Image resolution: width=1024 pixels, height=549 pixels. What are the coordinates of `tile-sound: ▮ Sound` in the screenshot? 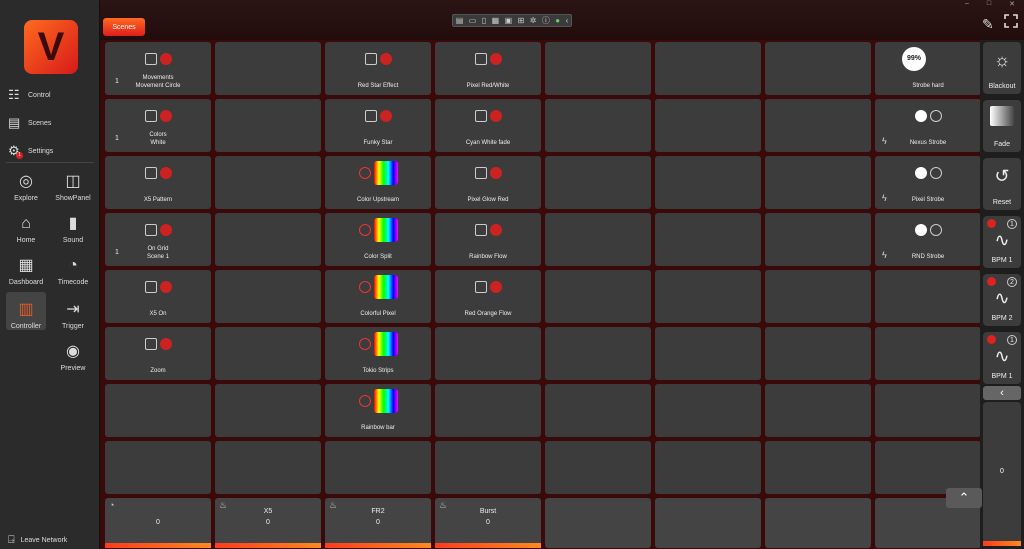 It's located at (73, 225).